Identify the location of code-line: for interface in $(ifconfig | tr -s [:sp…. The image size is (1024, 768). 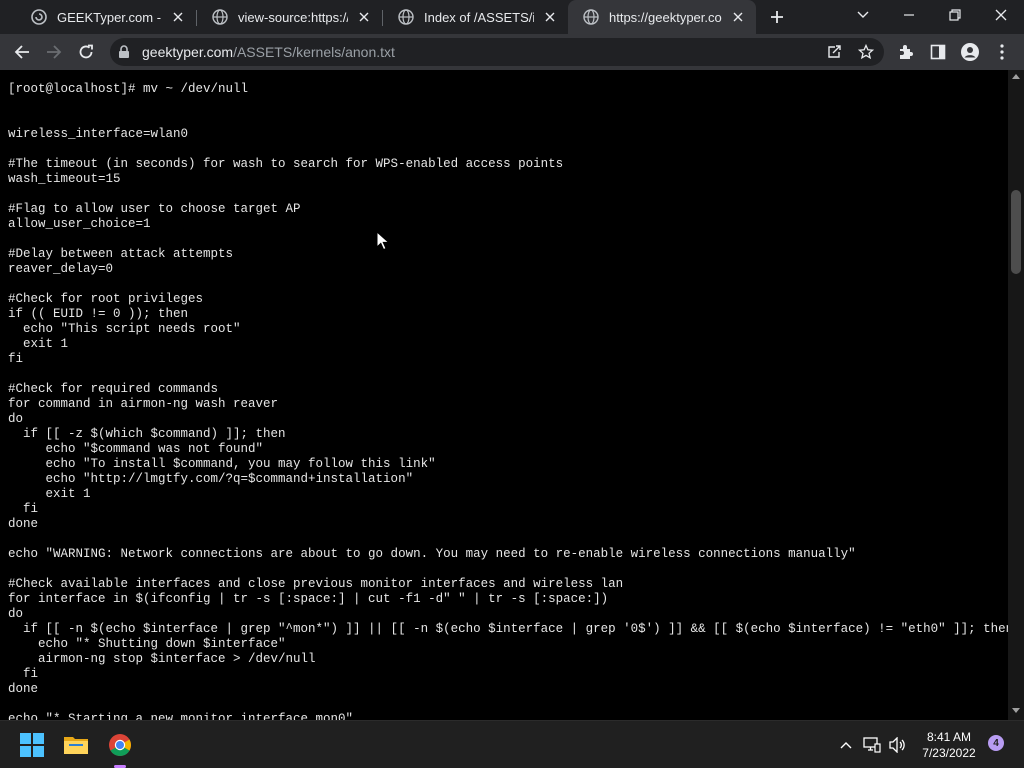
(308, 599).